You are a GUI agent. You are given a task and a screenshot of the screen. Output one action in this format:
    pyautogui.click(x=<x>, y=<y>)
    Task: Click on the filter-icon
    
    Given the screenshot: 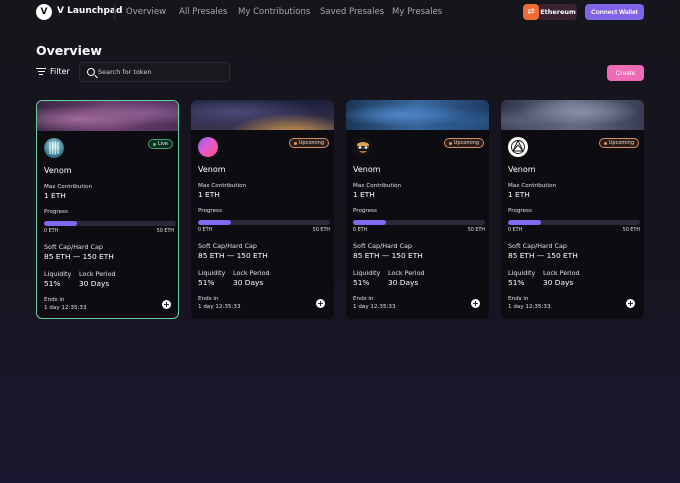 What is the action you would take?
    pyautogui.click(x=41, y=71)
    